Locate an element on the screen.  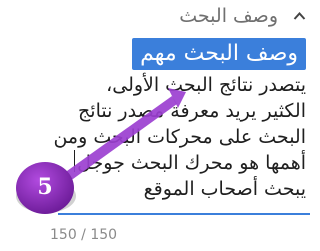
section-title: وصف البحث is located at coordinates (228, 16).